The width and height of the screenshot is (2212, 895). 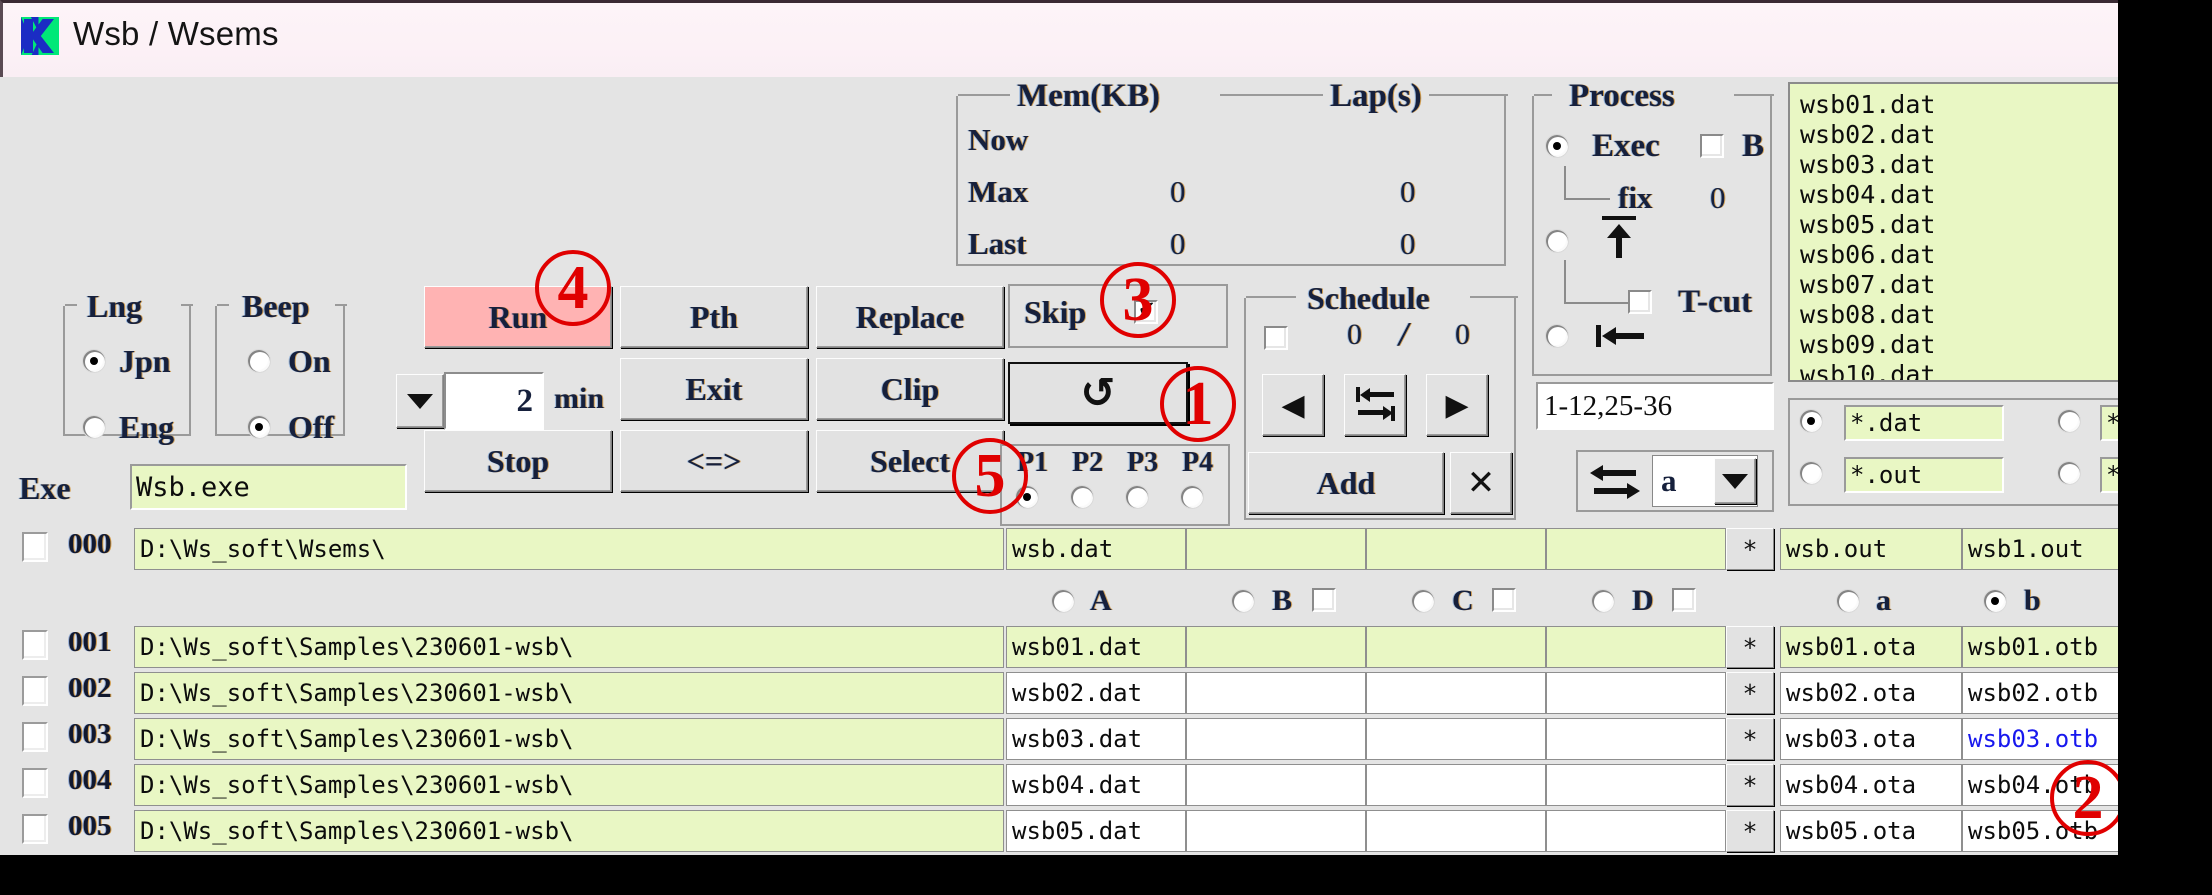 What do you see at coordinates (714, 461) in the screenshot?
I see `swap-button: <=>` at bounding box center [714, 461].